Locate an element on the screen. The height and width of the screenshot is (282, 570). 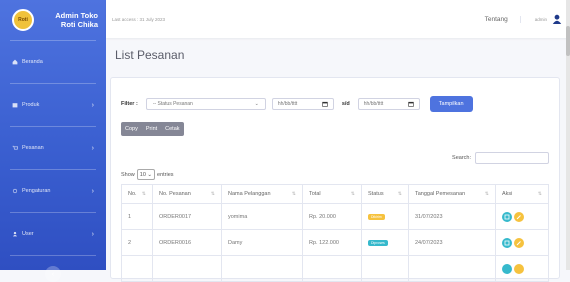
column-header-no-pesanan: No. Pesanan ⇅ is located at coordinates (187, 194).